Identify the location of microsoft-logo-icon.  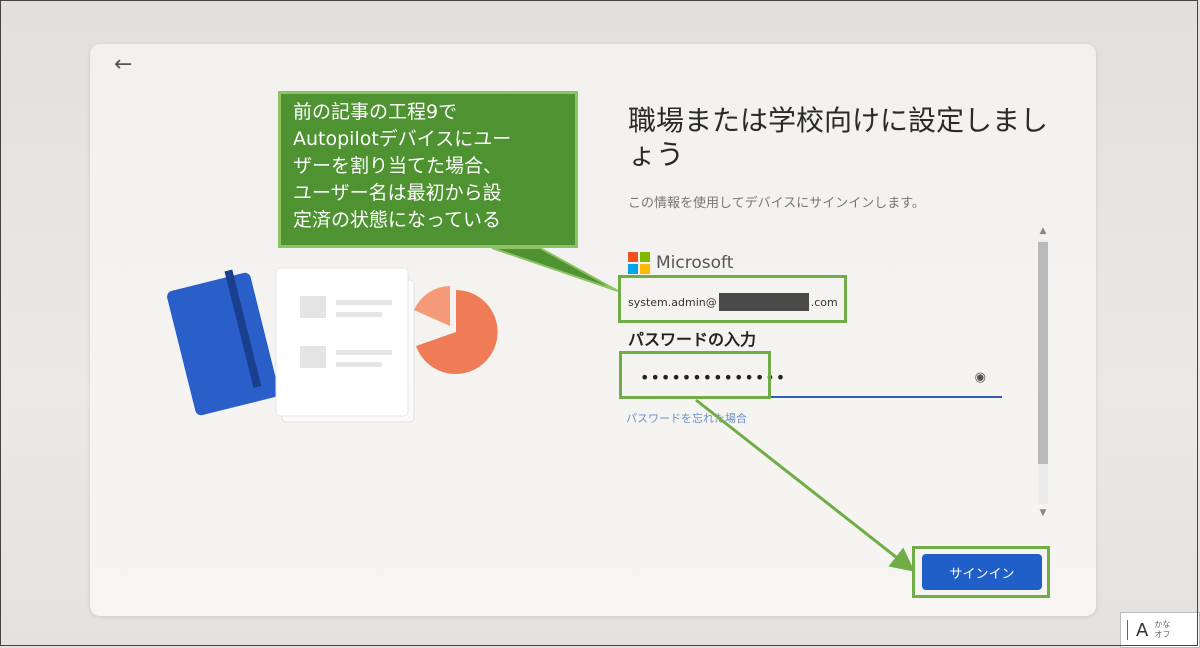
(639, 263).